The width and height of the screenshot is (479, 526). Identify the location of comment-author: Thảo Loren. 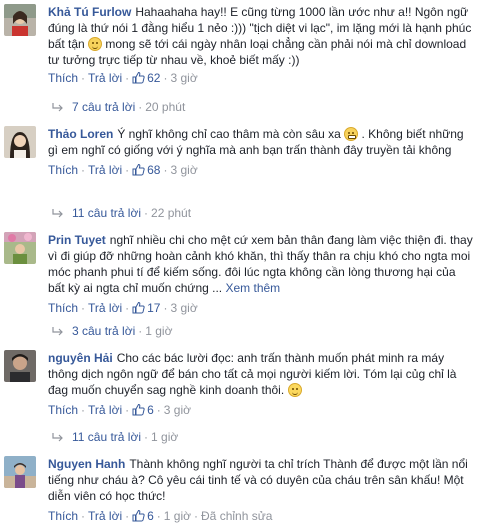
(80, 134).